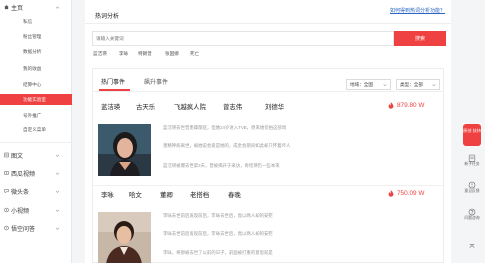 The image size is (485, 263). What do you see at coordinates (218, 253) in the screenshot?
I see `news-item: 李咏，将那被去世了以前的日子，前面被打重的意思就是` at bounding box center [218, 253].